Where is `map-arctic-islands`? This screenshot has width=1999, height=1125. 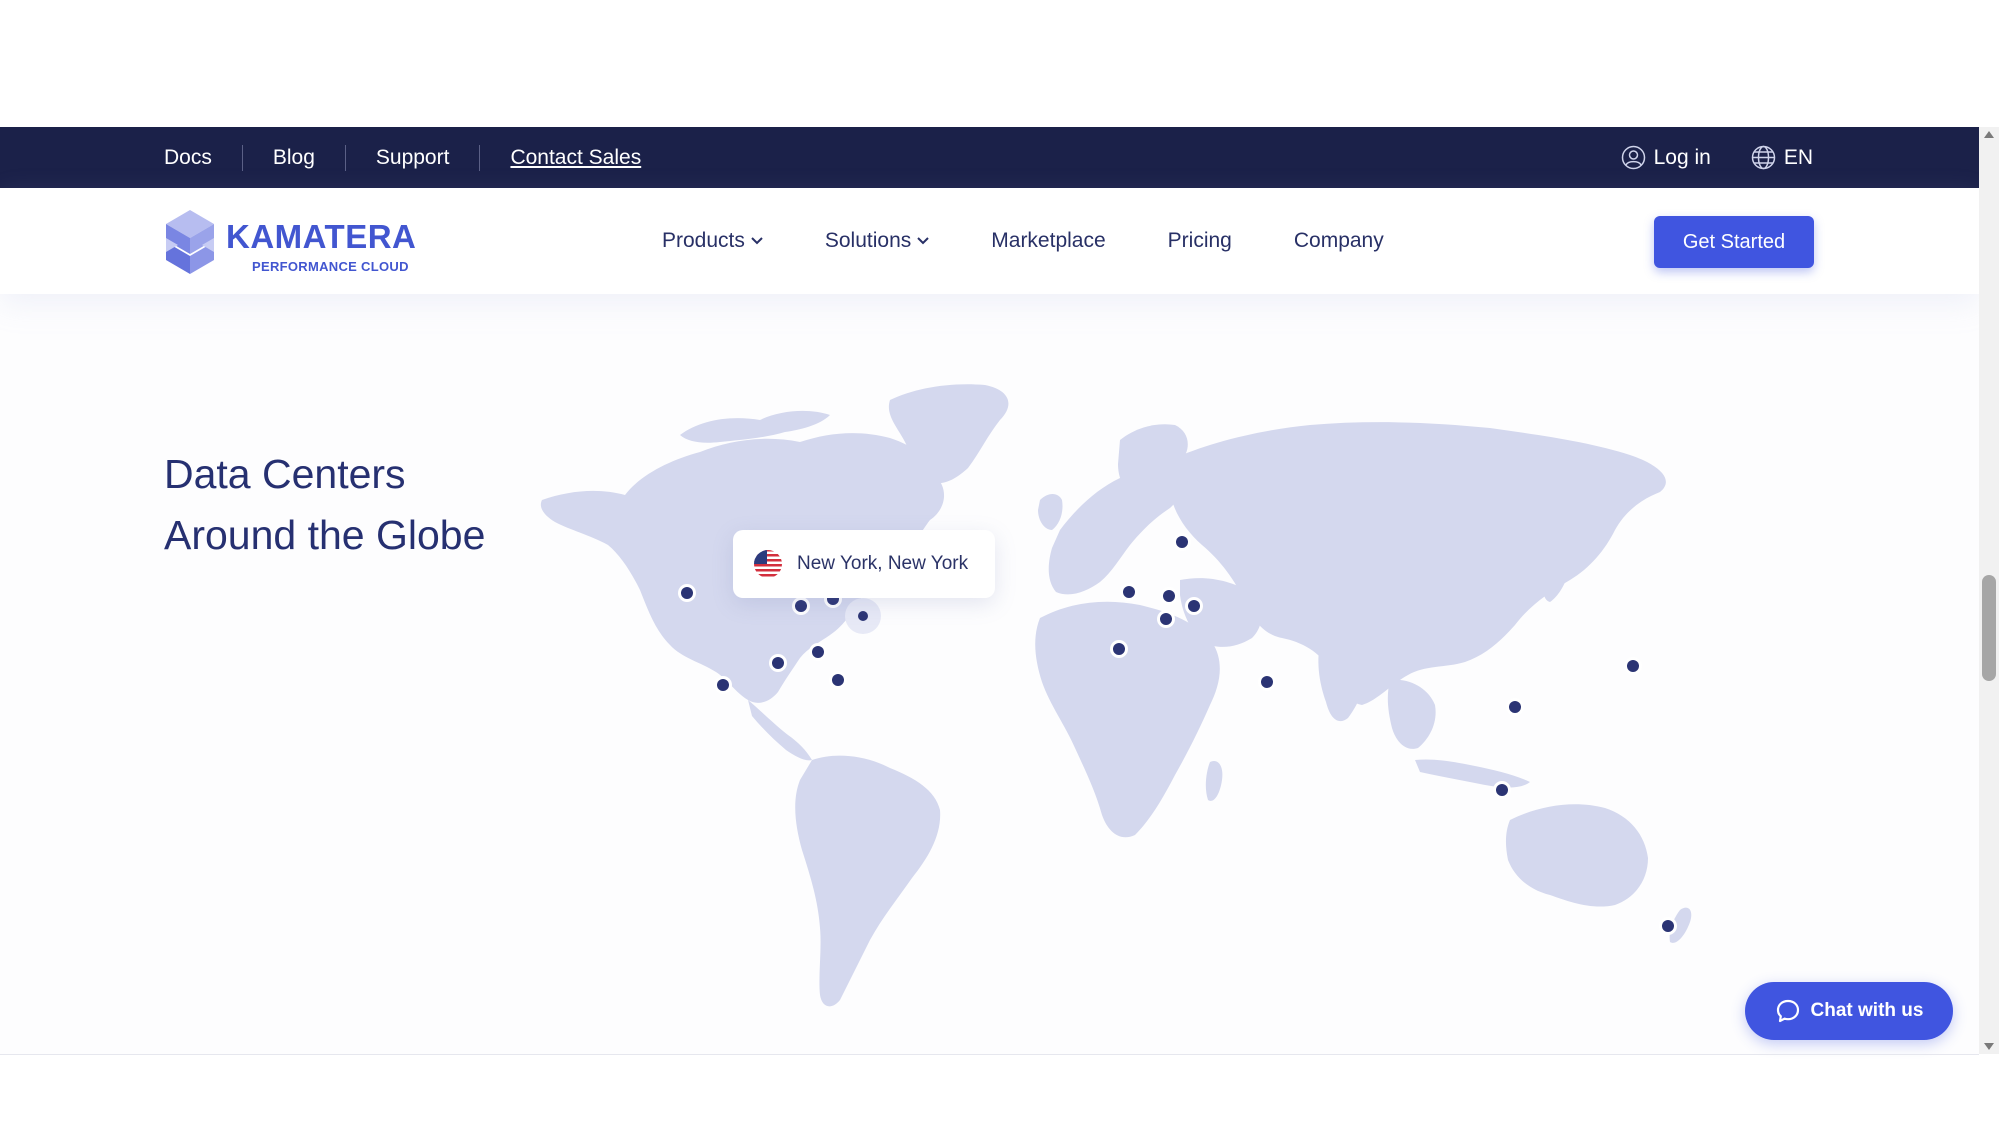 map-arctic-islands is located at coordinates (755, 426).